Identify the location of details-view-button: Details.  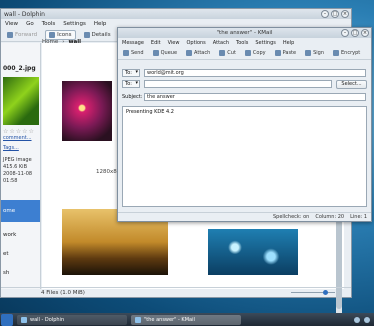
(97, 35).